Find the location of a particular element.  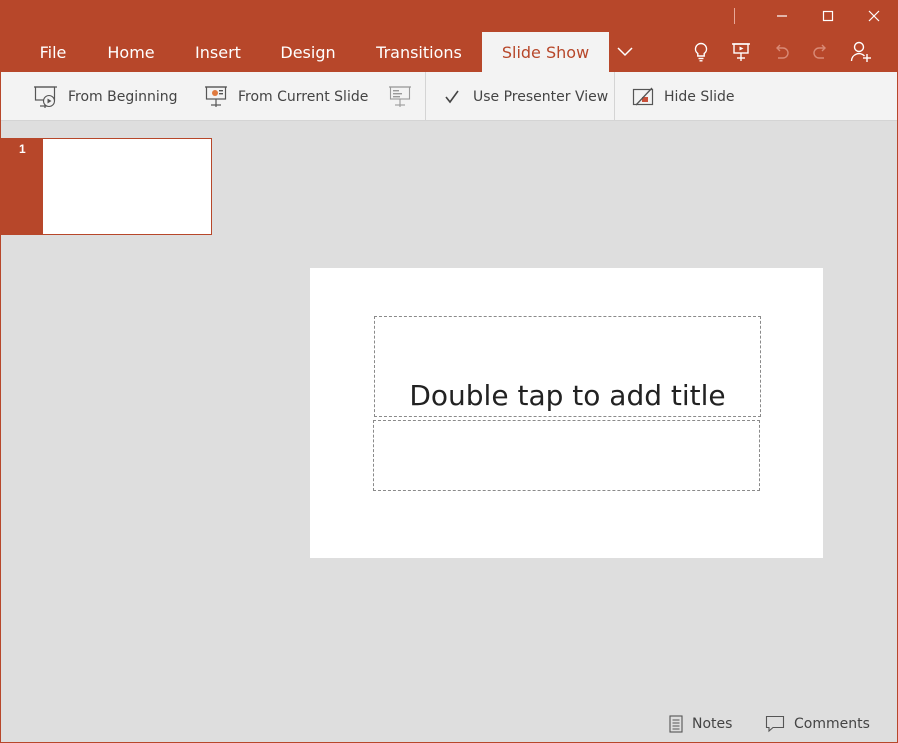

slide-thumbnail: 1 is located at coordinates (106, 186).